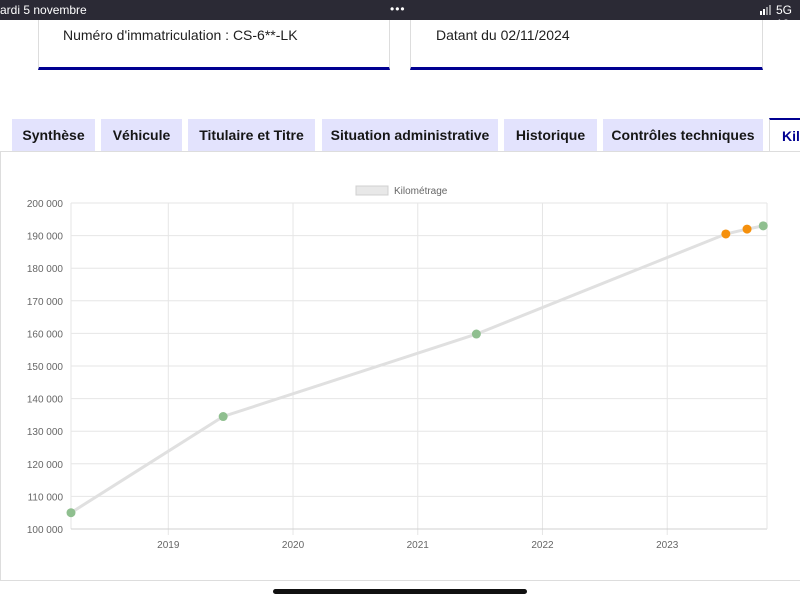 The image size is (800, 600). Describe the element at coordinates (586, 45) in the screenshot. I see `date-card: Datant du 02/11/2024` at that location.